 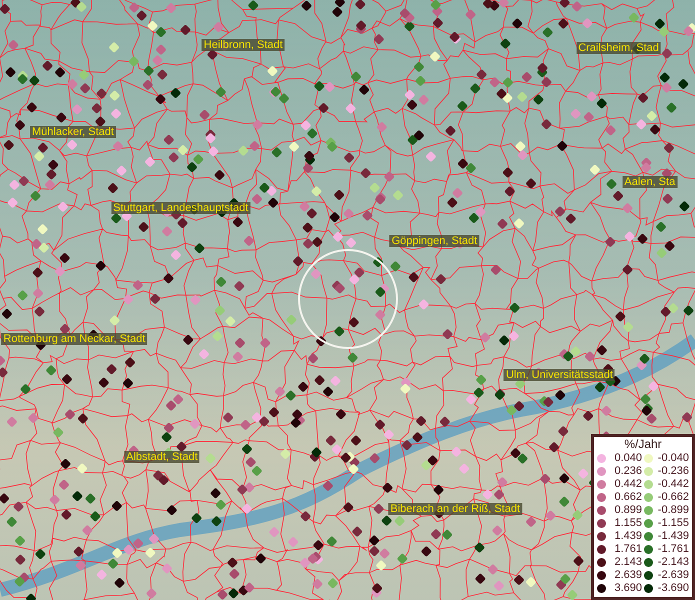 What do you see at coordinates (559, 375) in the screenshot?
I see `place-label: Ulm, Universitätsstadt` at bounding box center [559, 375].